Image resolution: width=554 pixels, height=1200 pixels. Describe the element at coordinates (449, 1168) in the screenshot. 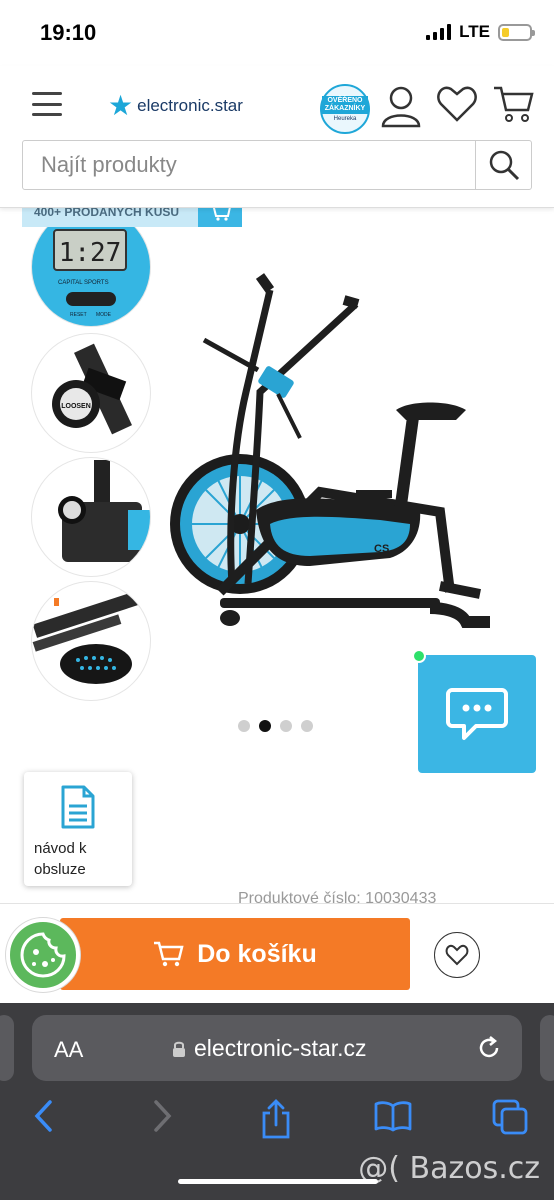

I see `bazos-watermark: @( Bazos.cz` at that location.